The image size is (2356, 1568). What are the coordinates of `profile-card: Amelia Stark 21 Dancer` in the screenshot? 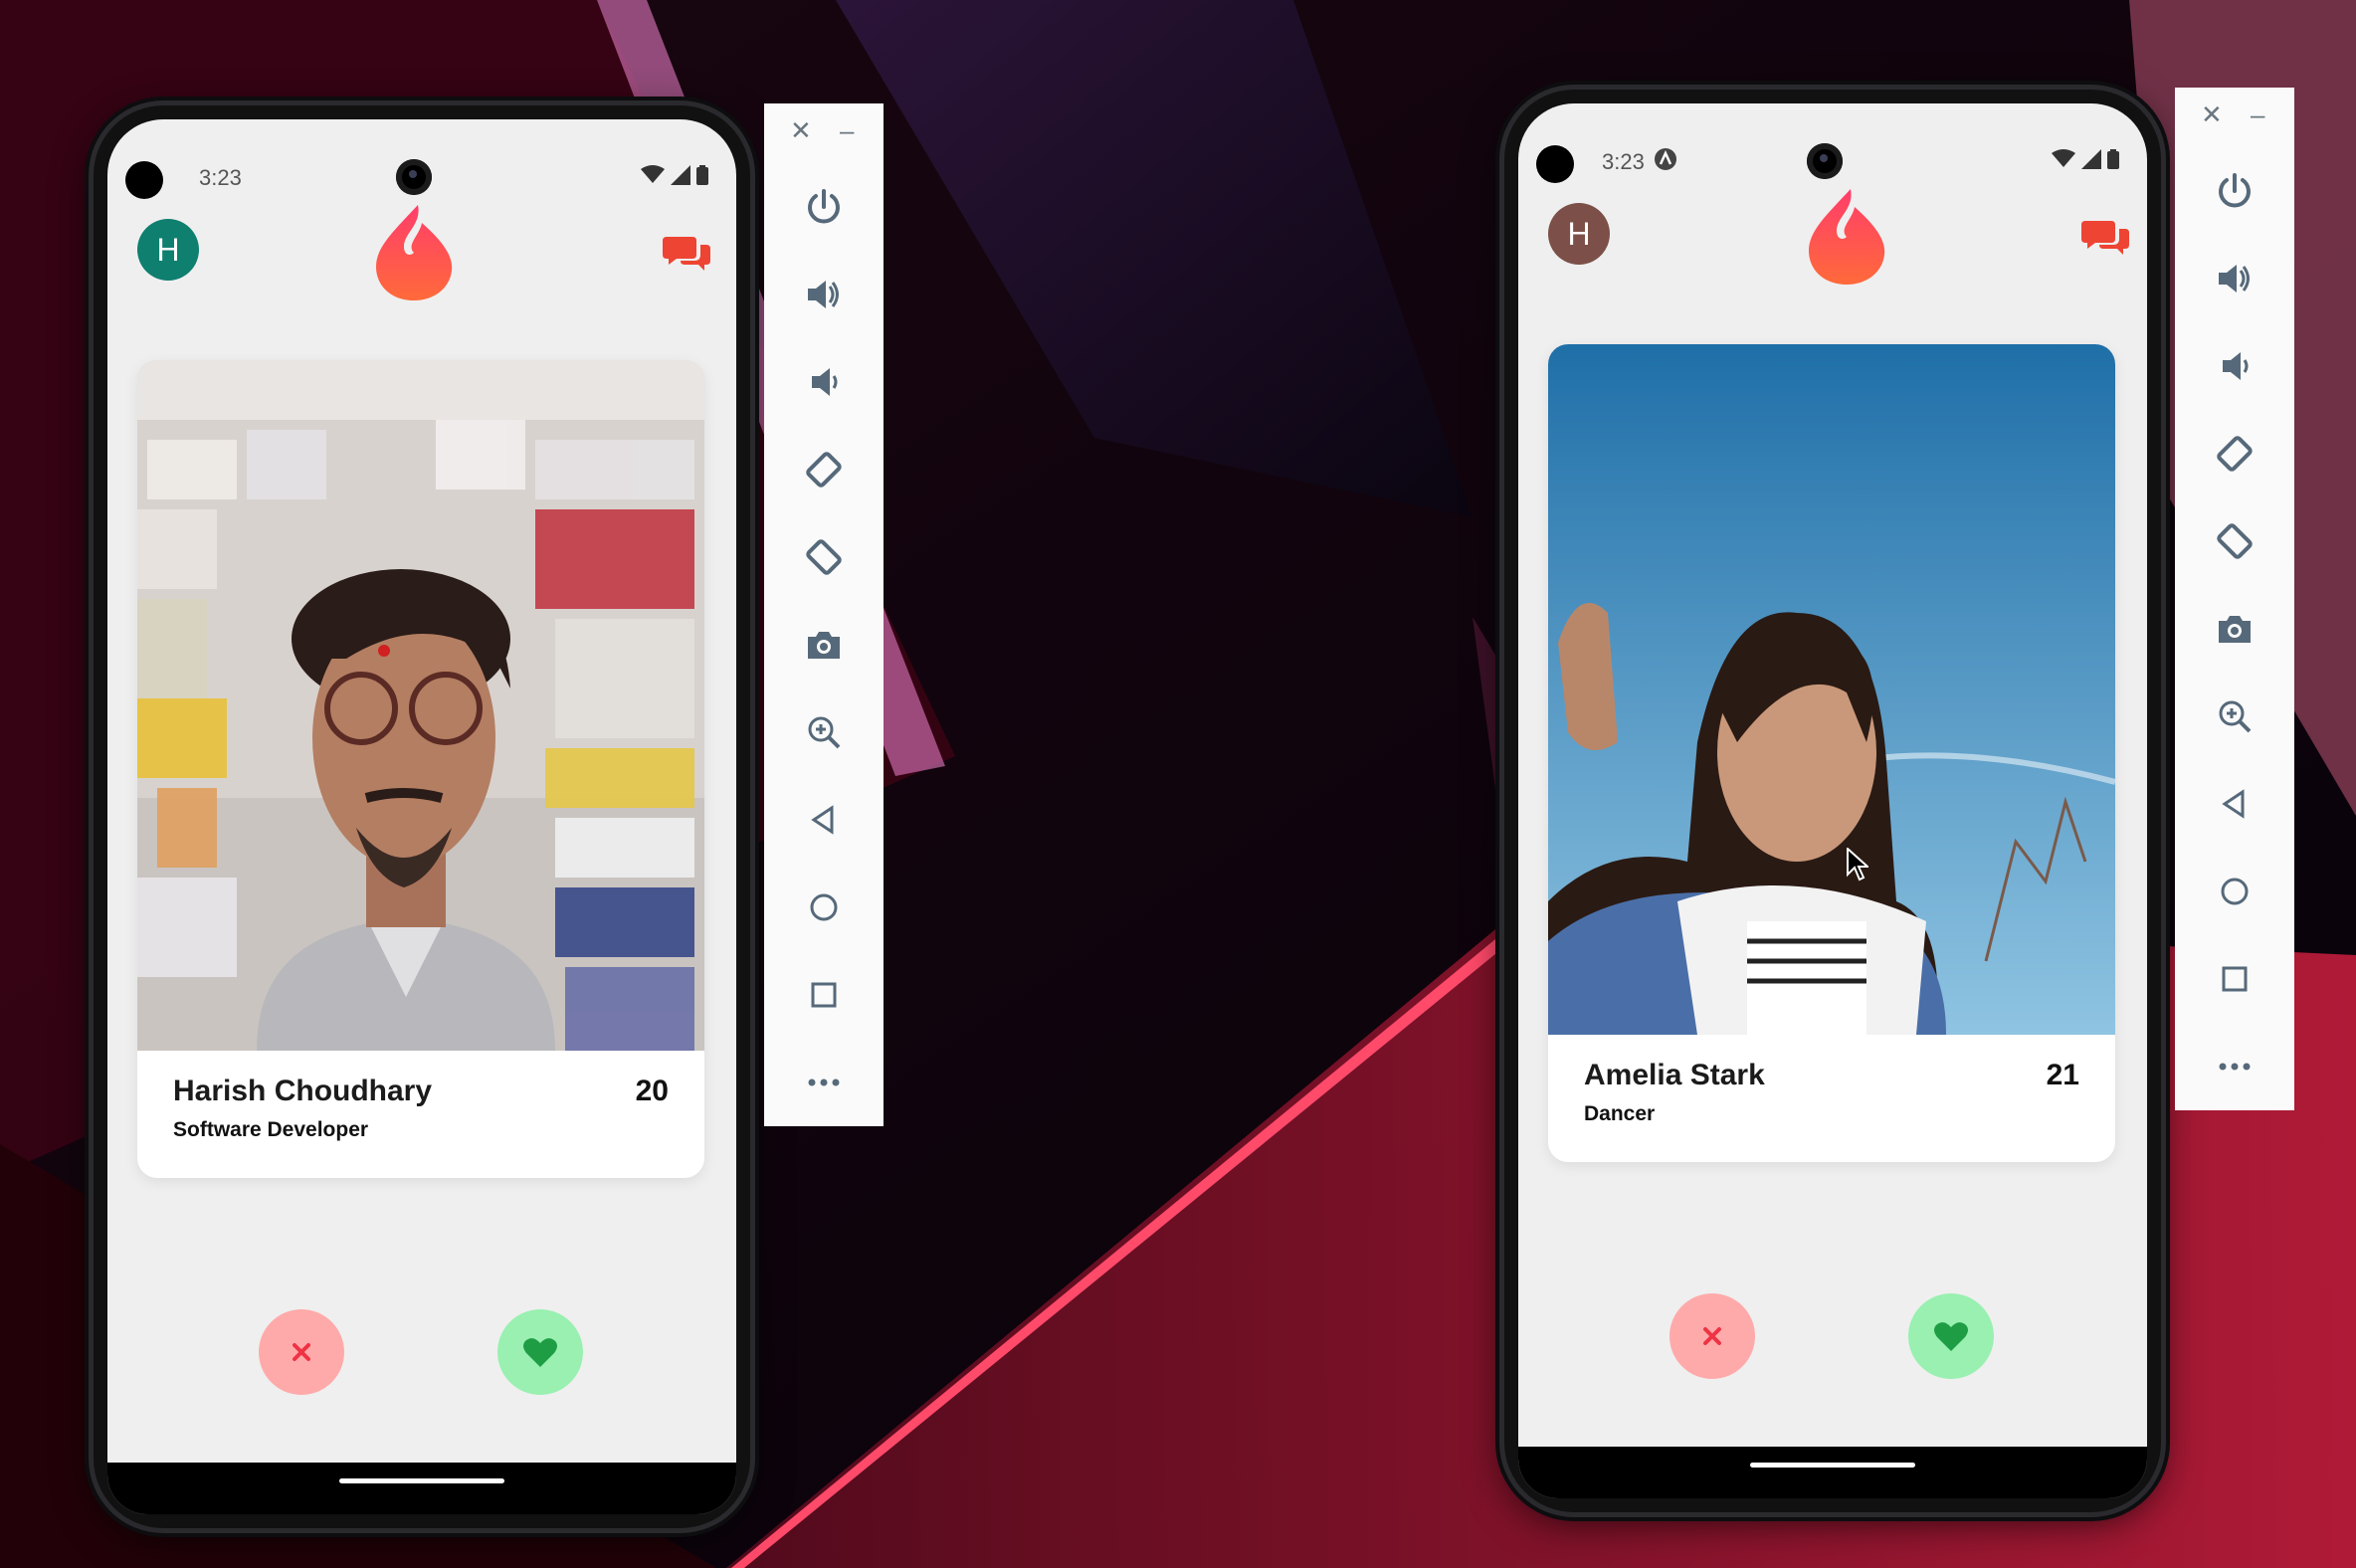 It's located at (1831, 753).